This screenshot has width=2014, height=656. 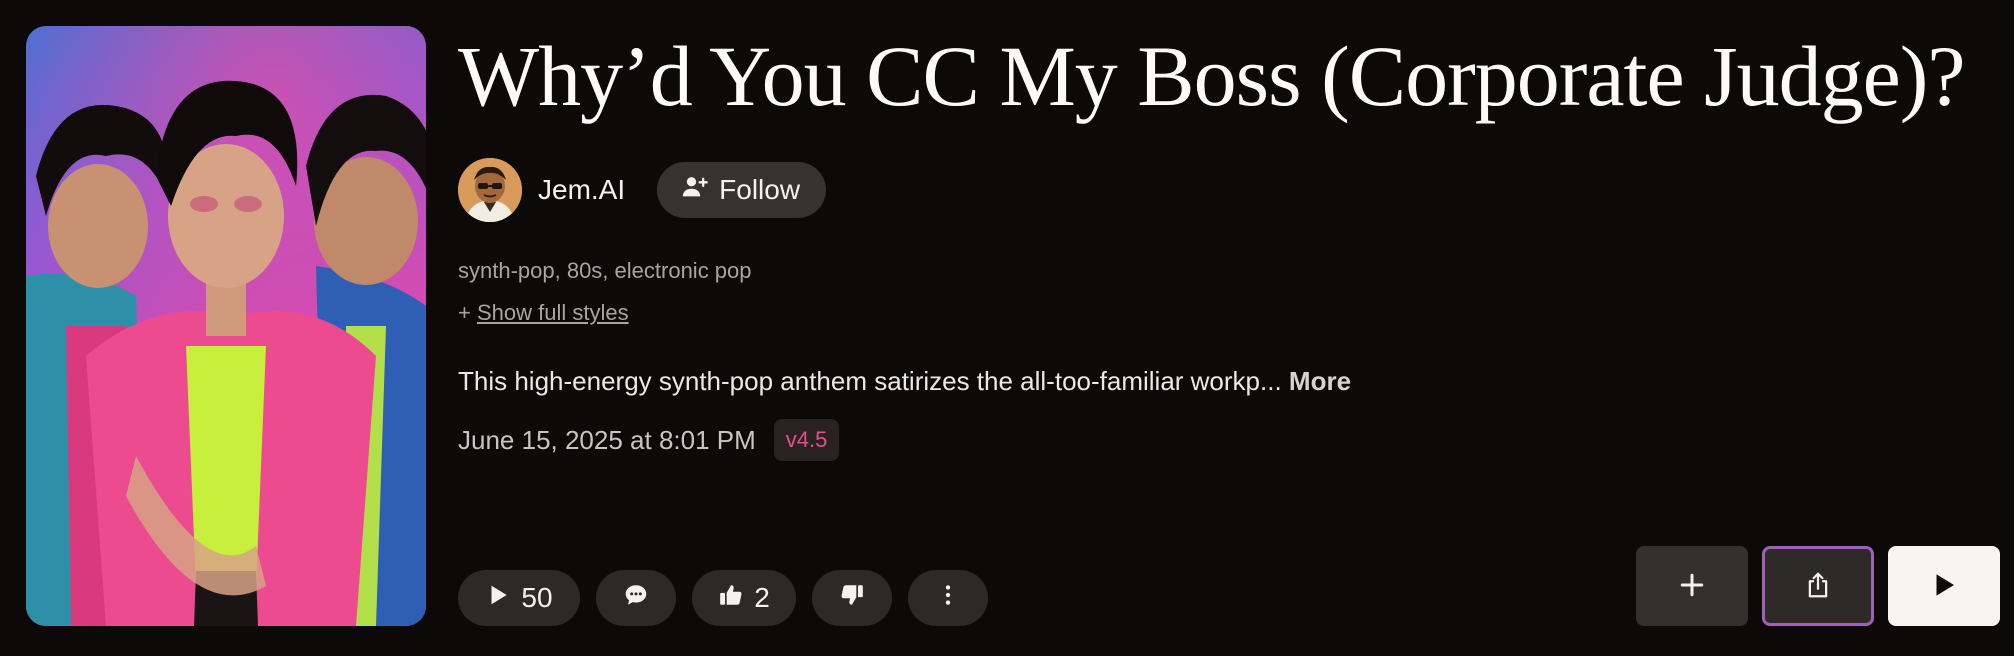 I want to click on follow-button: Follow, so click(x=742, y=190).